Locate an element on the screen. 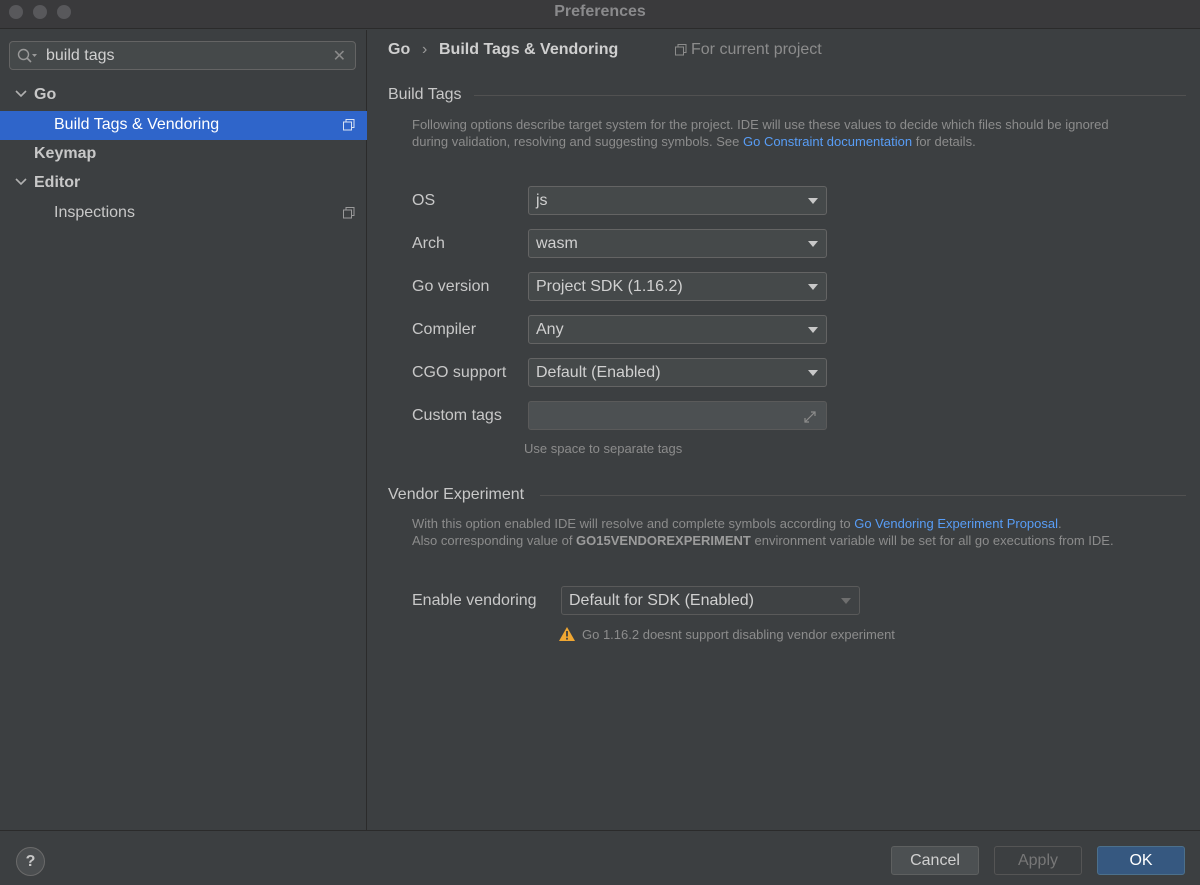 This screenshot has width=1200, height=885. window-title: Preferences is located at coordinates (600, 11).